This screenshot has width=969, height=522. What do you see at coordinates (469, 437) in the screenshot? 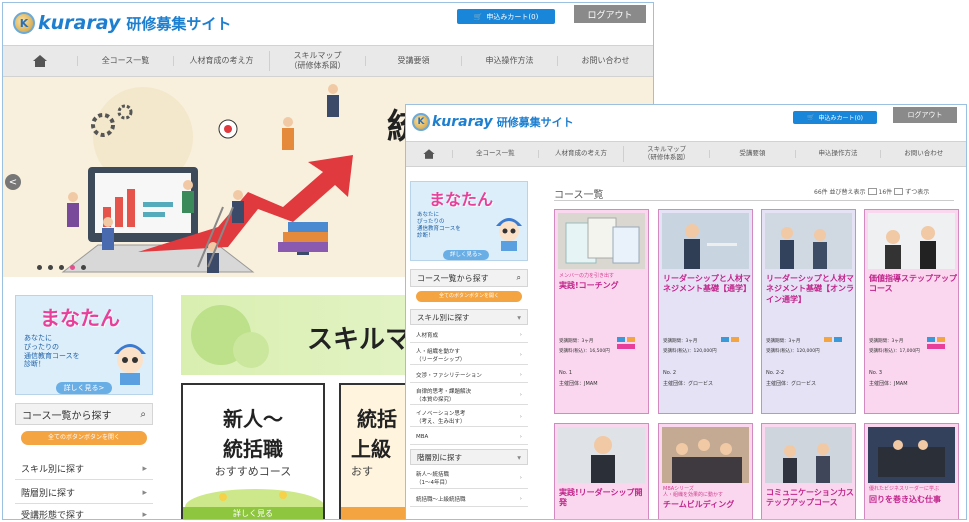
I see `skill-item: MBA ›` at bounding box center [469, 437].